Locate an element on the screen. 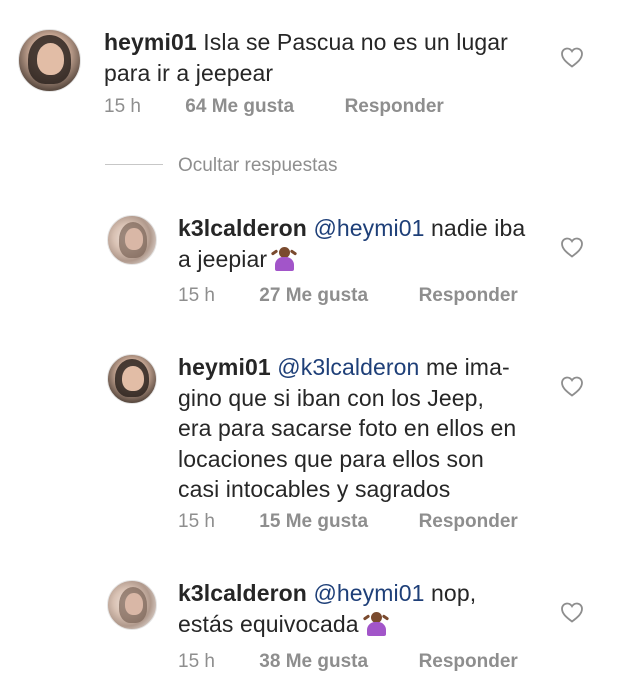 The image size is (621, 690). comment-text: nadie iba is located at coordinates (478, 228).